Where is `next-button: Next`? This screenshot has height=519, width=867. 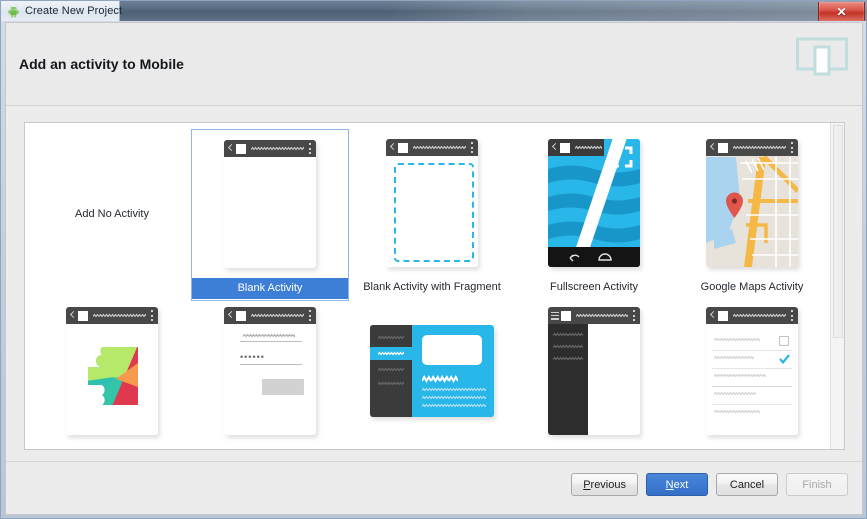
next-button: Next is located at coordinates (677, 484).